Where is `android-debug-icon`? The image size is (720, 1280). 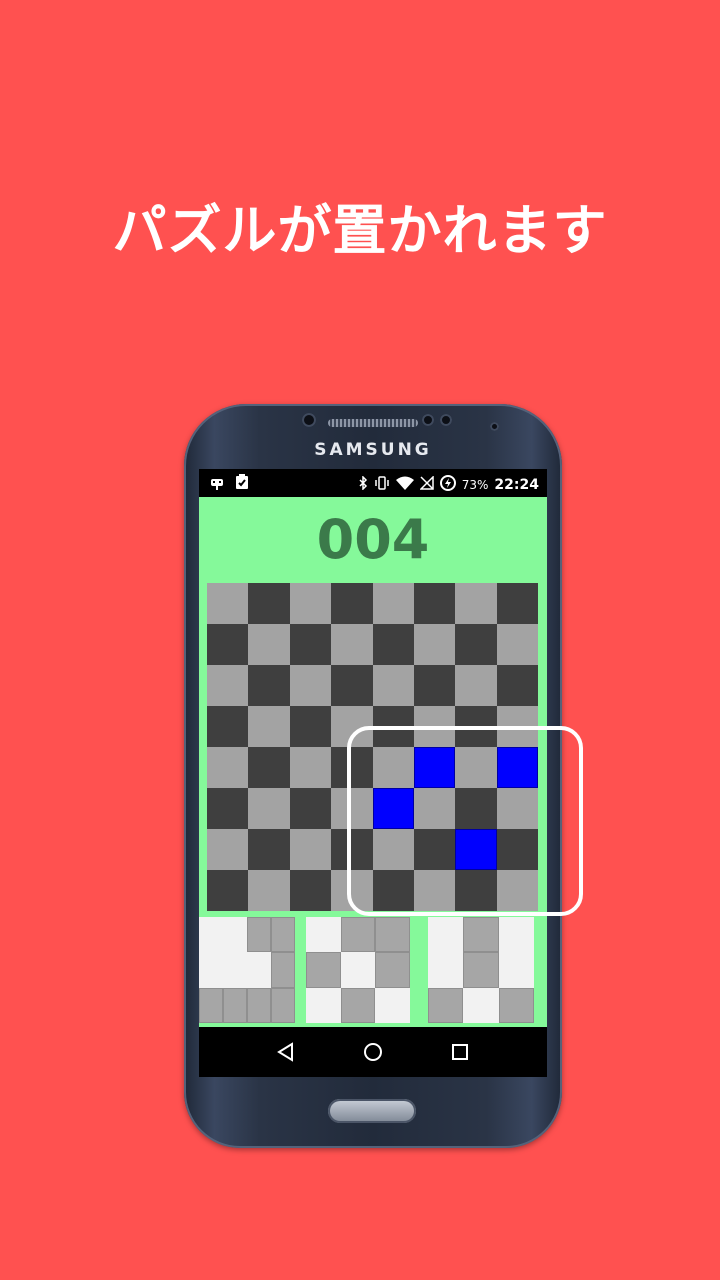 android-debug-icon is located at coordinates (222, 486).